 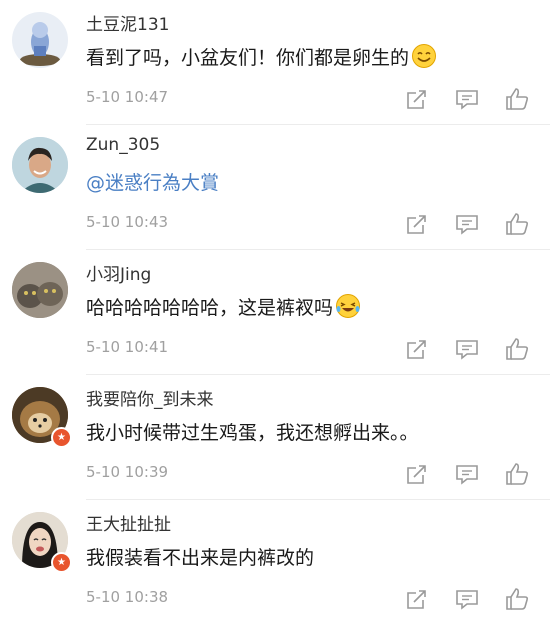 I want to click on username: 王大扯扯扯, so click(x=128, y=522).